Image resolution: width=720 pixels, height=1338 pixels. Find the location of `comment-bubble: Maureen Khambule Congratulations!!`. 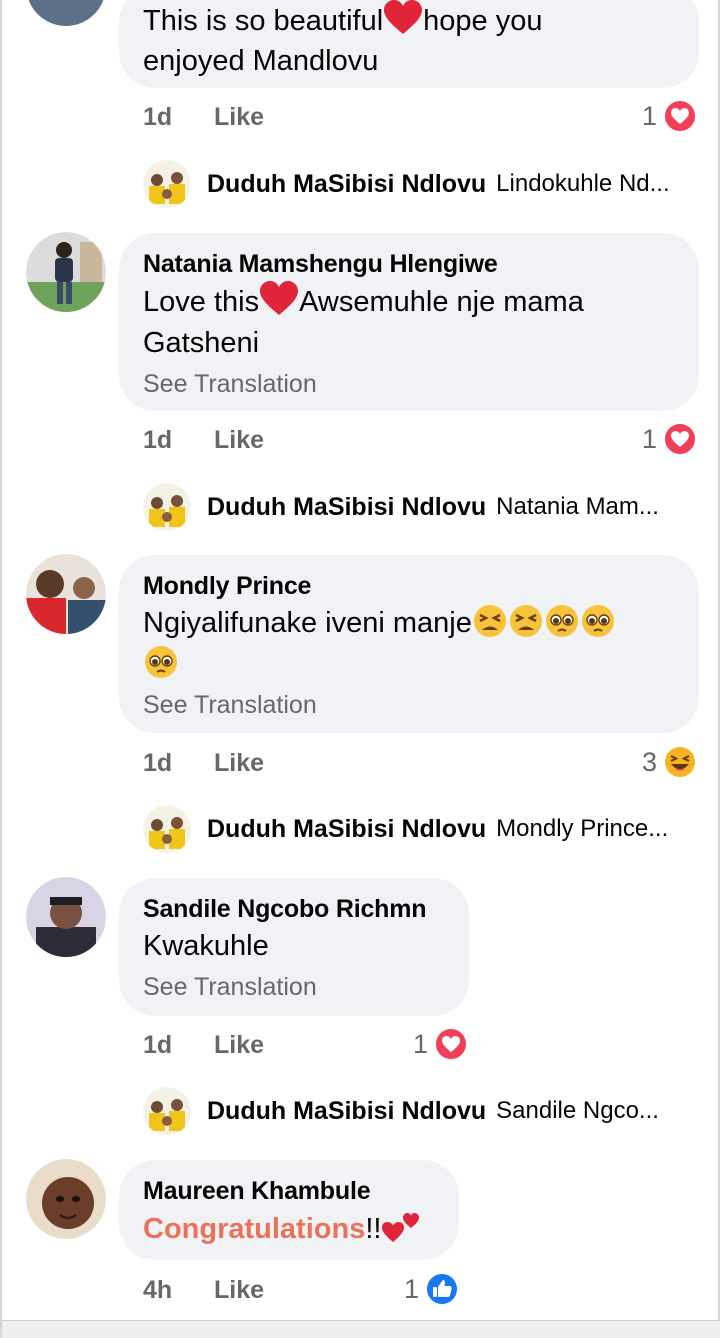

comment-bubble: Maureen Khambule Congratulations!! is located at coordinates (289, 1210).